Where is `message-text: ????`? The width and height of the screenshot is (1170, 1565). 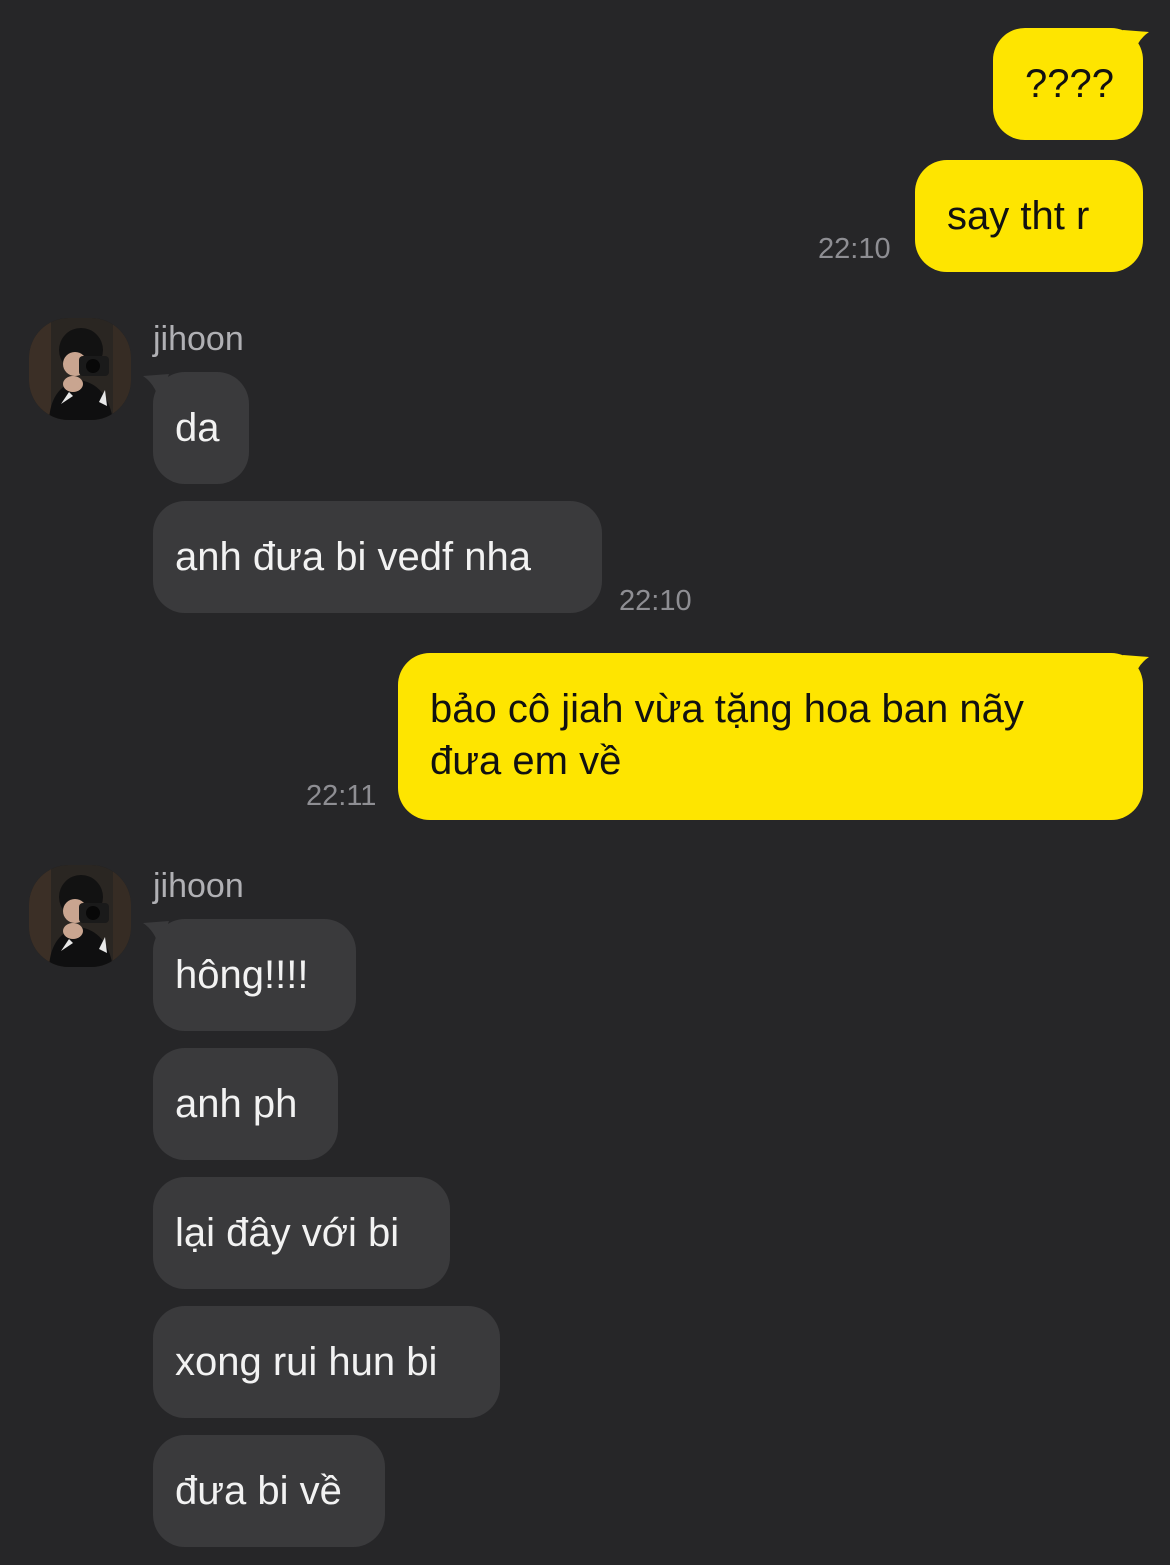 message-text: ???? is located at coordinates (1069, 84).